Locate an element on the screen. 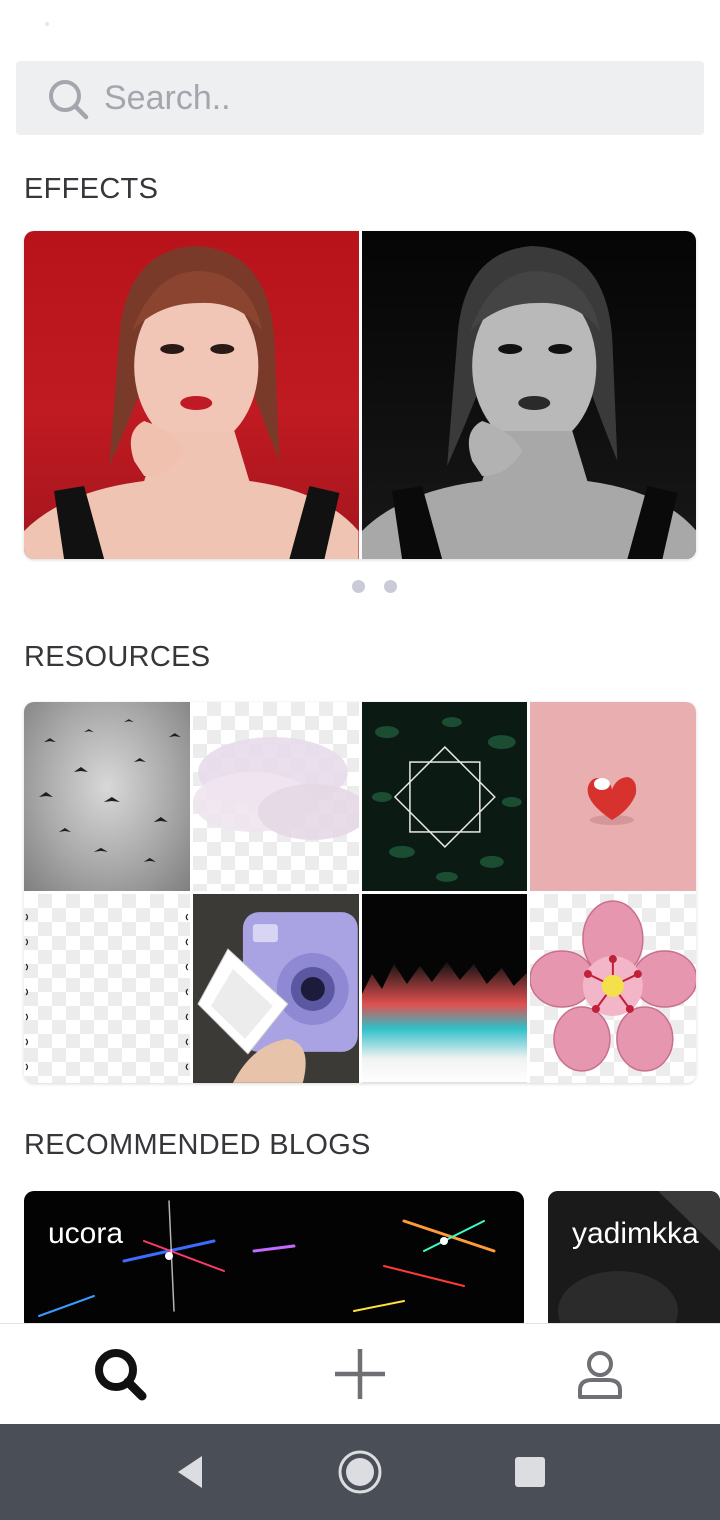  system-navigation-bar is located at coordinates (360, 1472).